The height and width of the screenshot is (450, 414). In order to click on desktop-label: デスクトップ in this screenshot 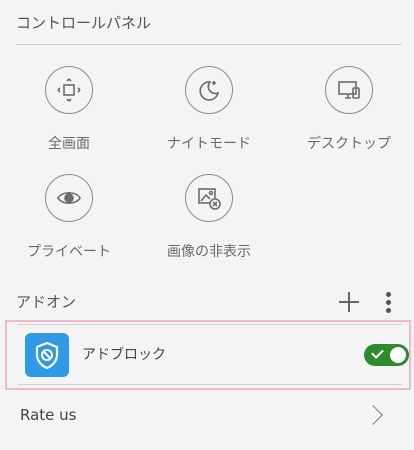, I will do `click(349, 144)`.